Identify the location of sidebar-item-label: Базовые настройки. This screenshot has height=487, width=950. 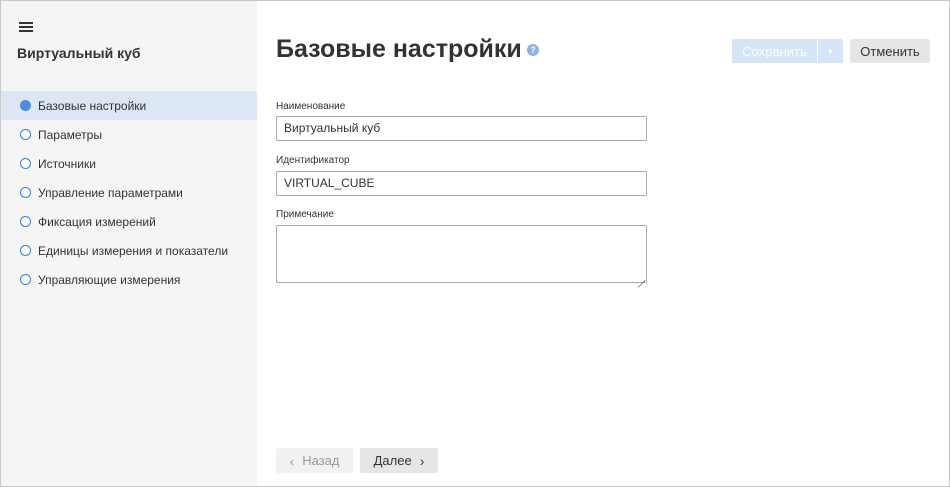
(92, 105).